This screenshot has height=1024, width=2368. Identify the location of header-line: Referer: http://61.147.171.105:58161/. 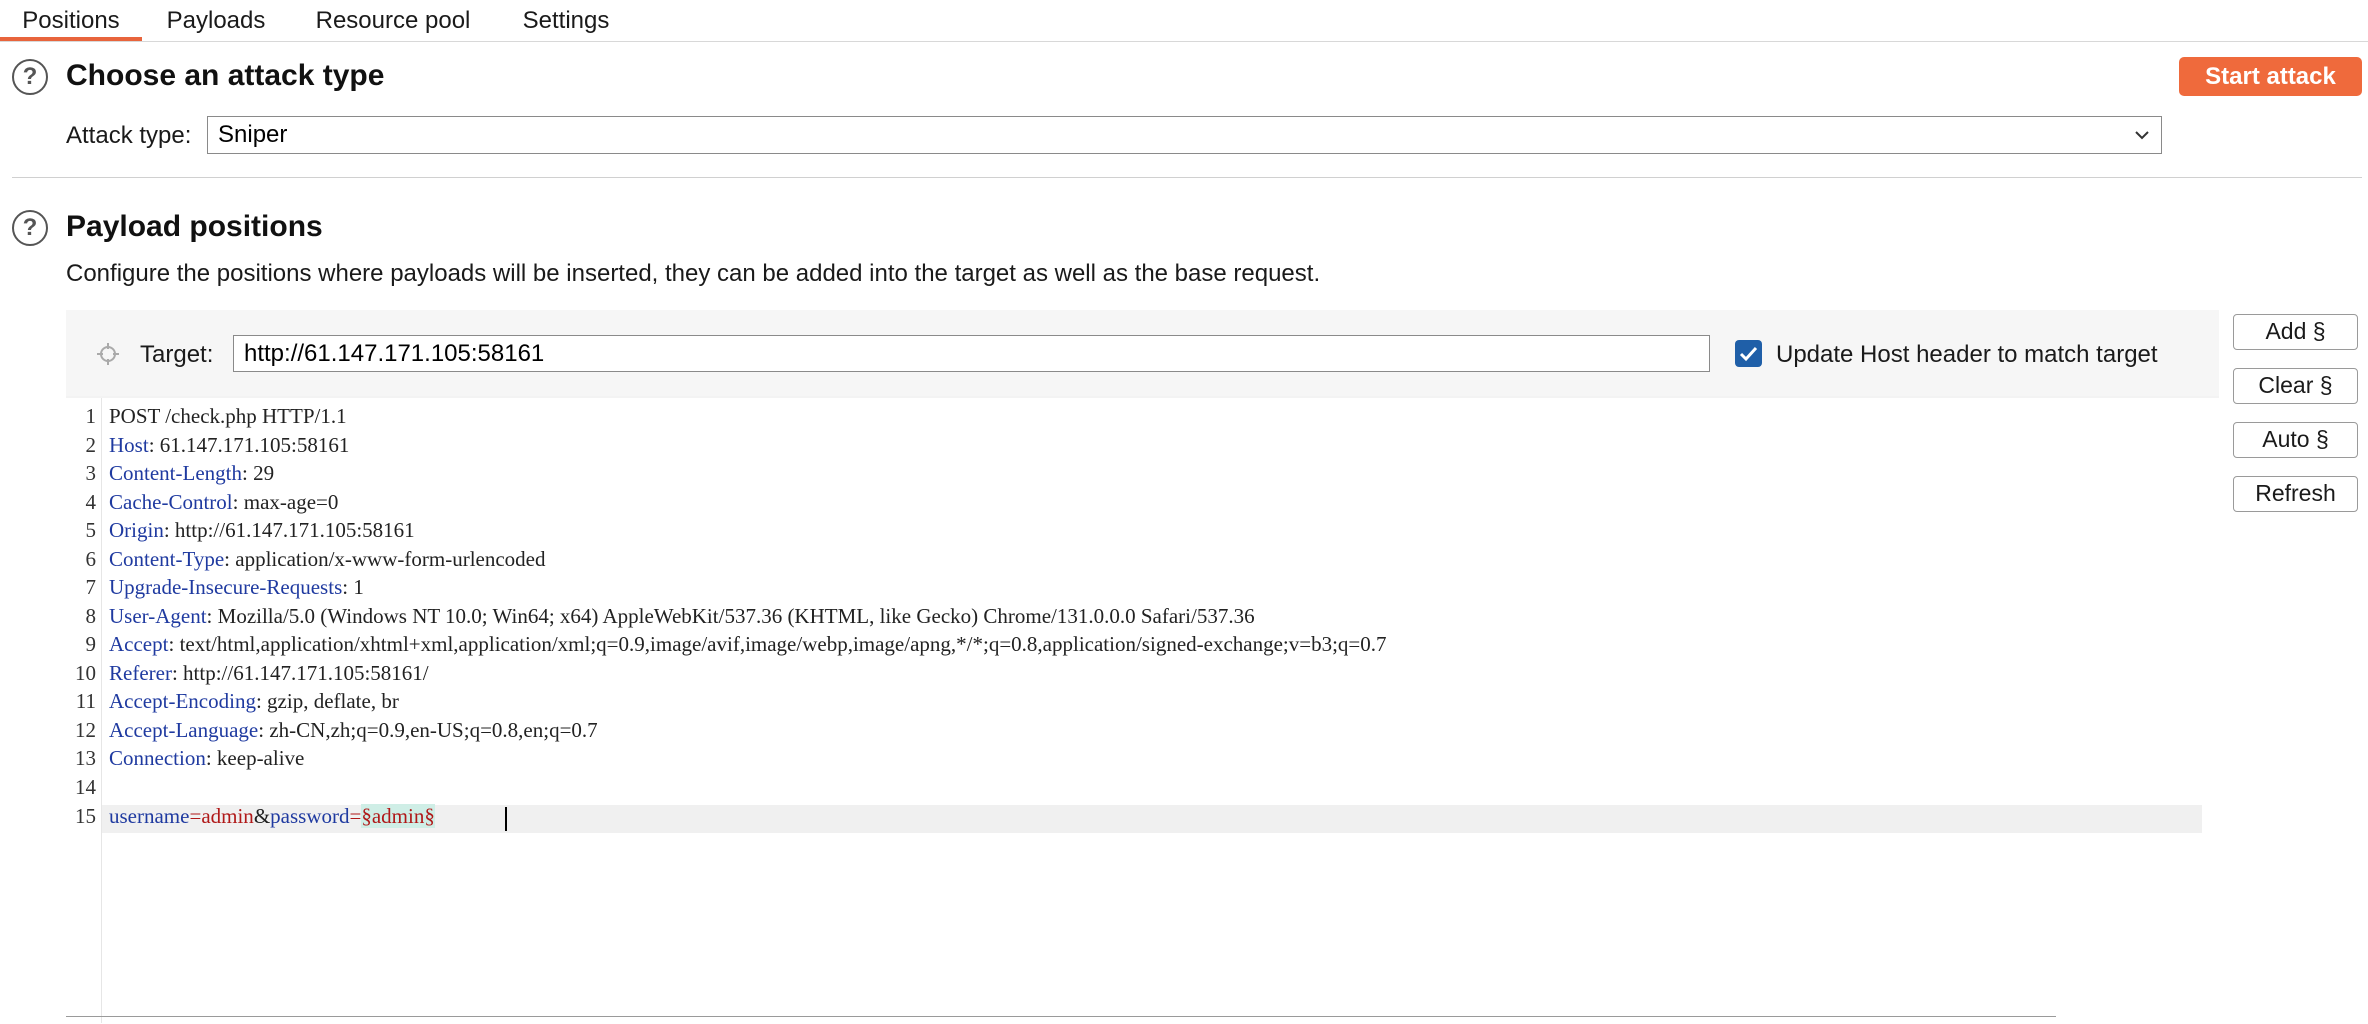
(269, 673).